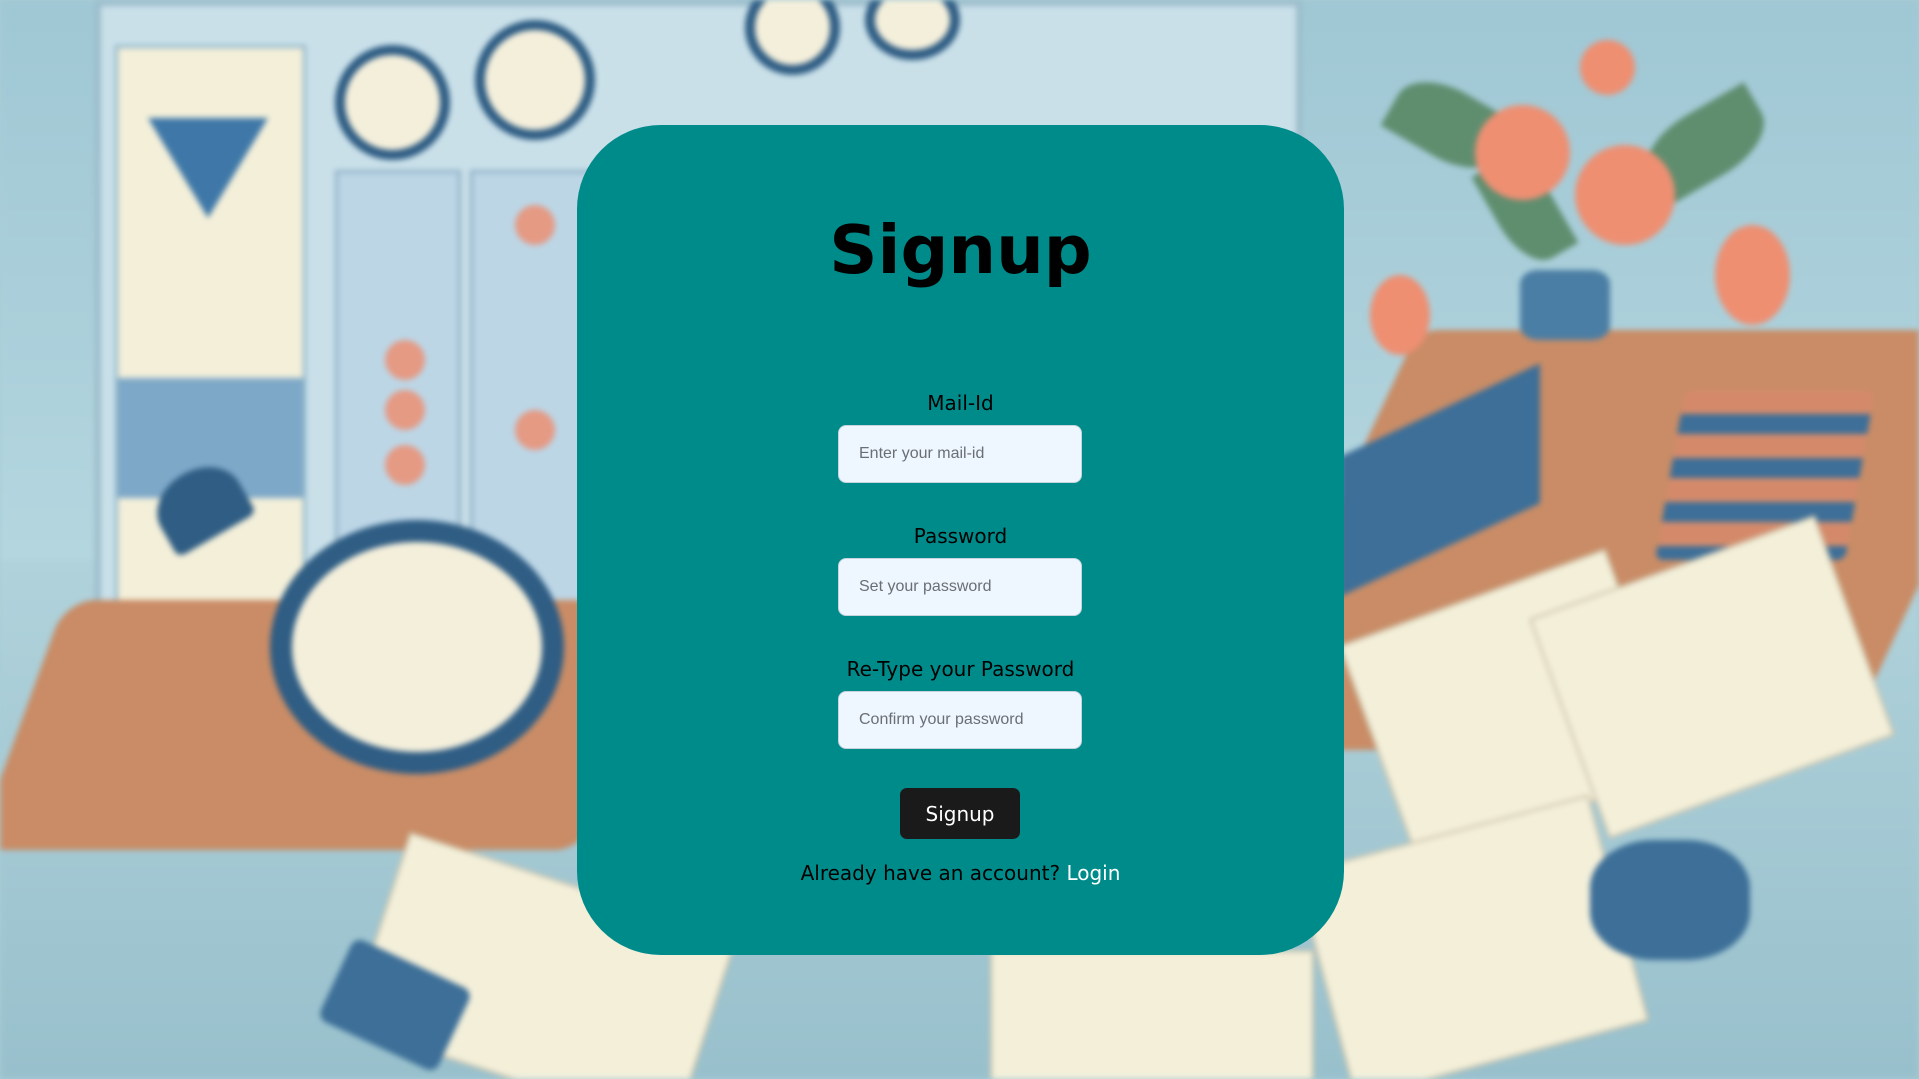  Describe the element at coordinates (960, 454) in the screenshot. I see `email-field` at that location.